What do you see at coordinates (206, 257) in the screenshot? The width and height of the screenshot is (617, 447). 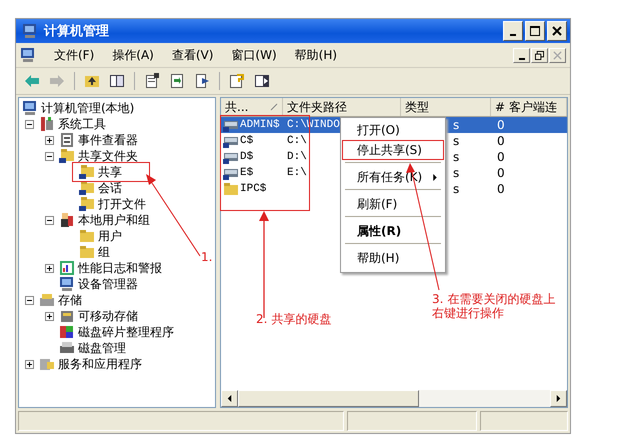 I see `annotation-label: 1.` at bounding box center [206, 257].